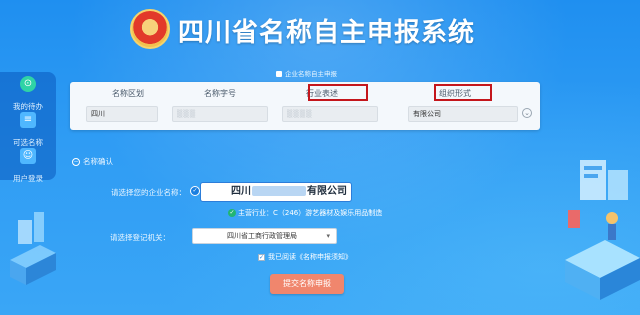  I want to click on org-form-field: 有限公司, so click(463, 114).